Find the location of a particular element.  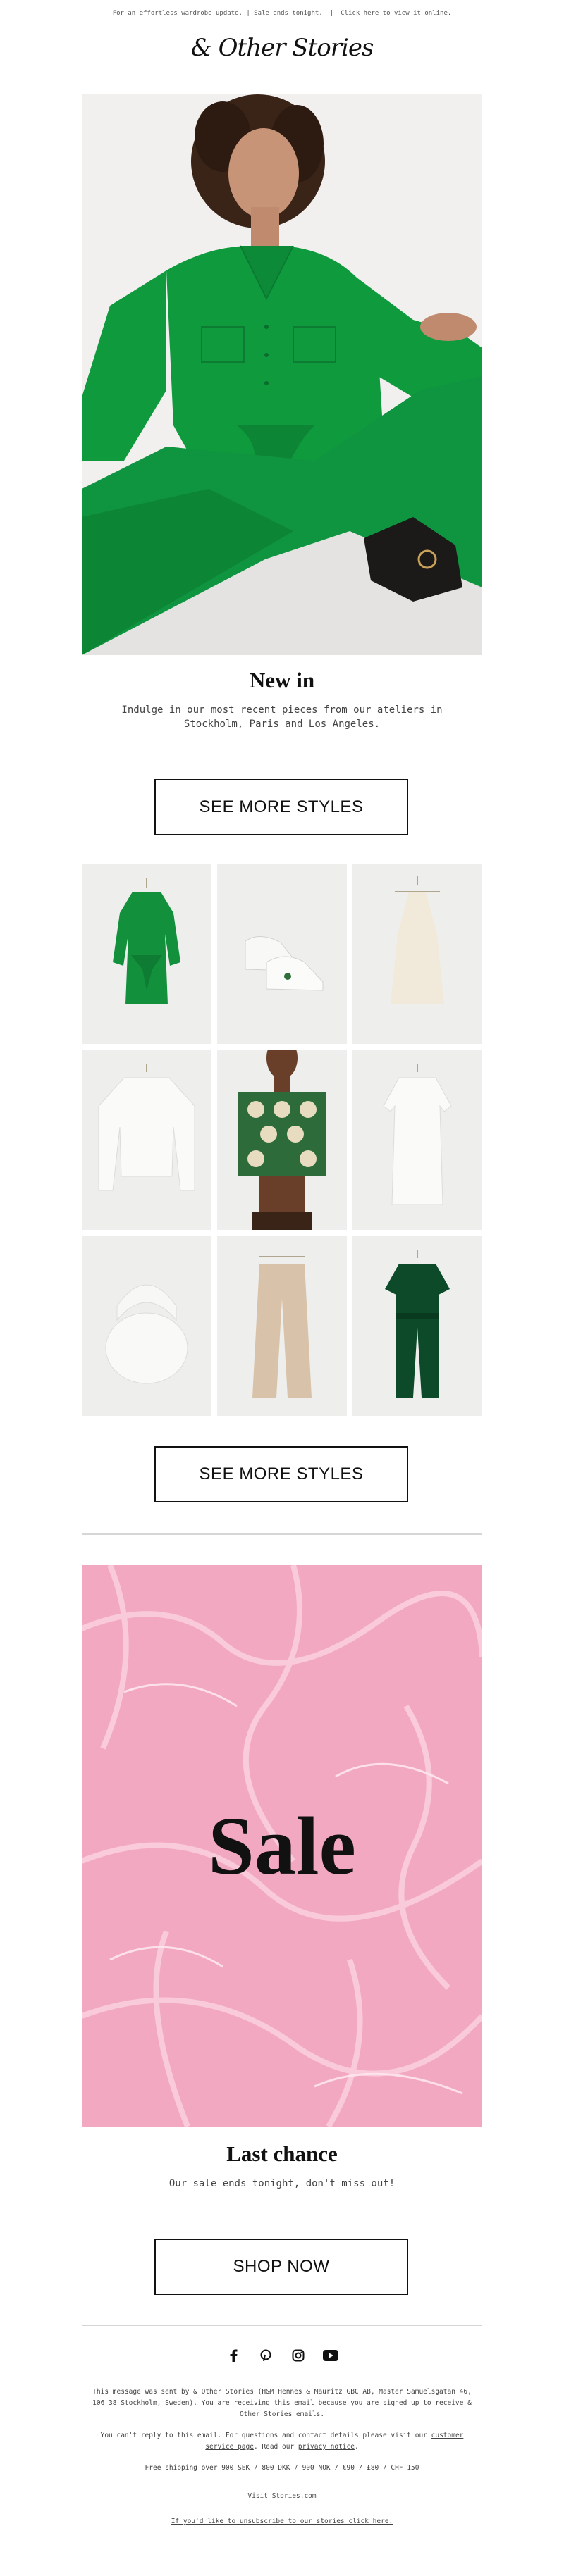

cream-halter-top-image is located at coordinates (417, 954).